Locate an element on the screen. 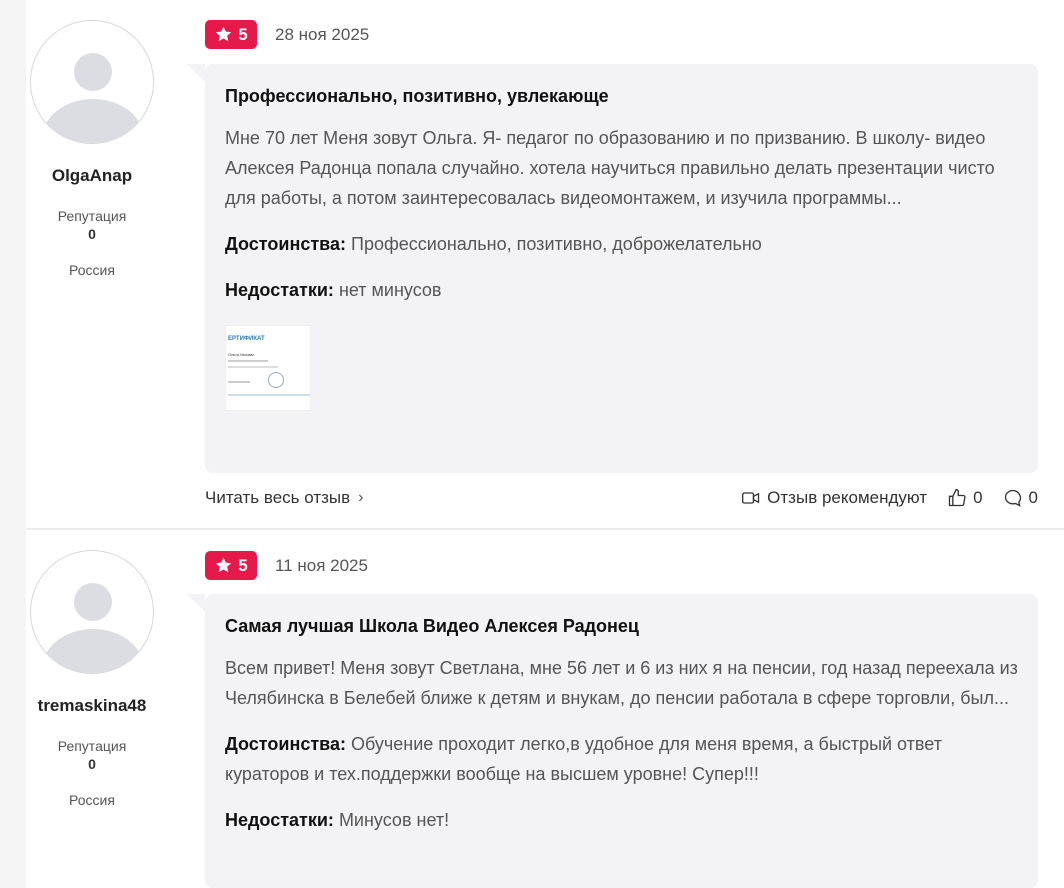  review-title: Самая лучшая Школа Видео Алексея Радонец is located at coordinates (621, 626).